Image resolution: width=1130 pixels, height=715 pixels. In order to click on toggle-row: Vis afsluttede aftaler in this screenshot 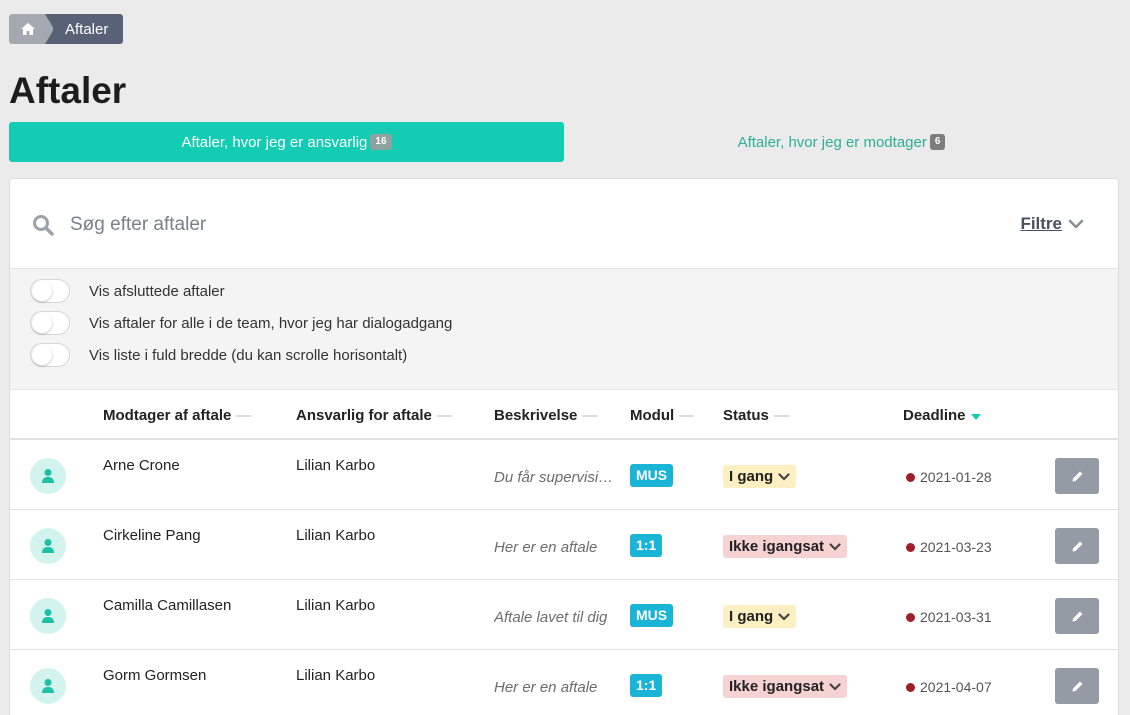, I will do `click(564, 291)`.